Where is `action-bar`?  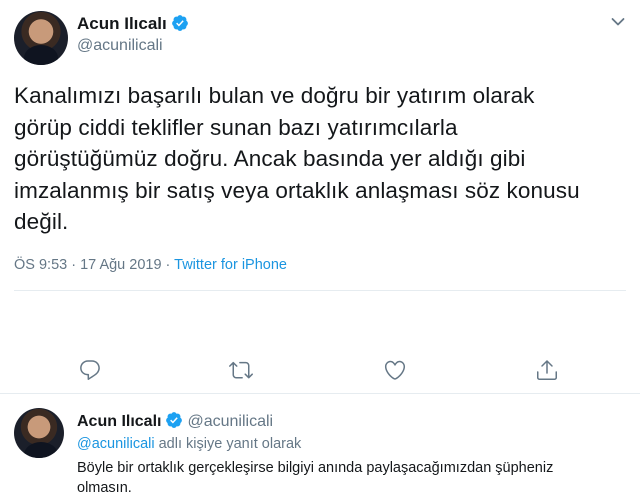 action-bar is located at coordinates (320, 372).